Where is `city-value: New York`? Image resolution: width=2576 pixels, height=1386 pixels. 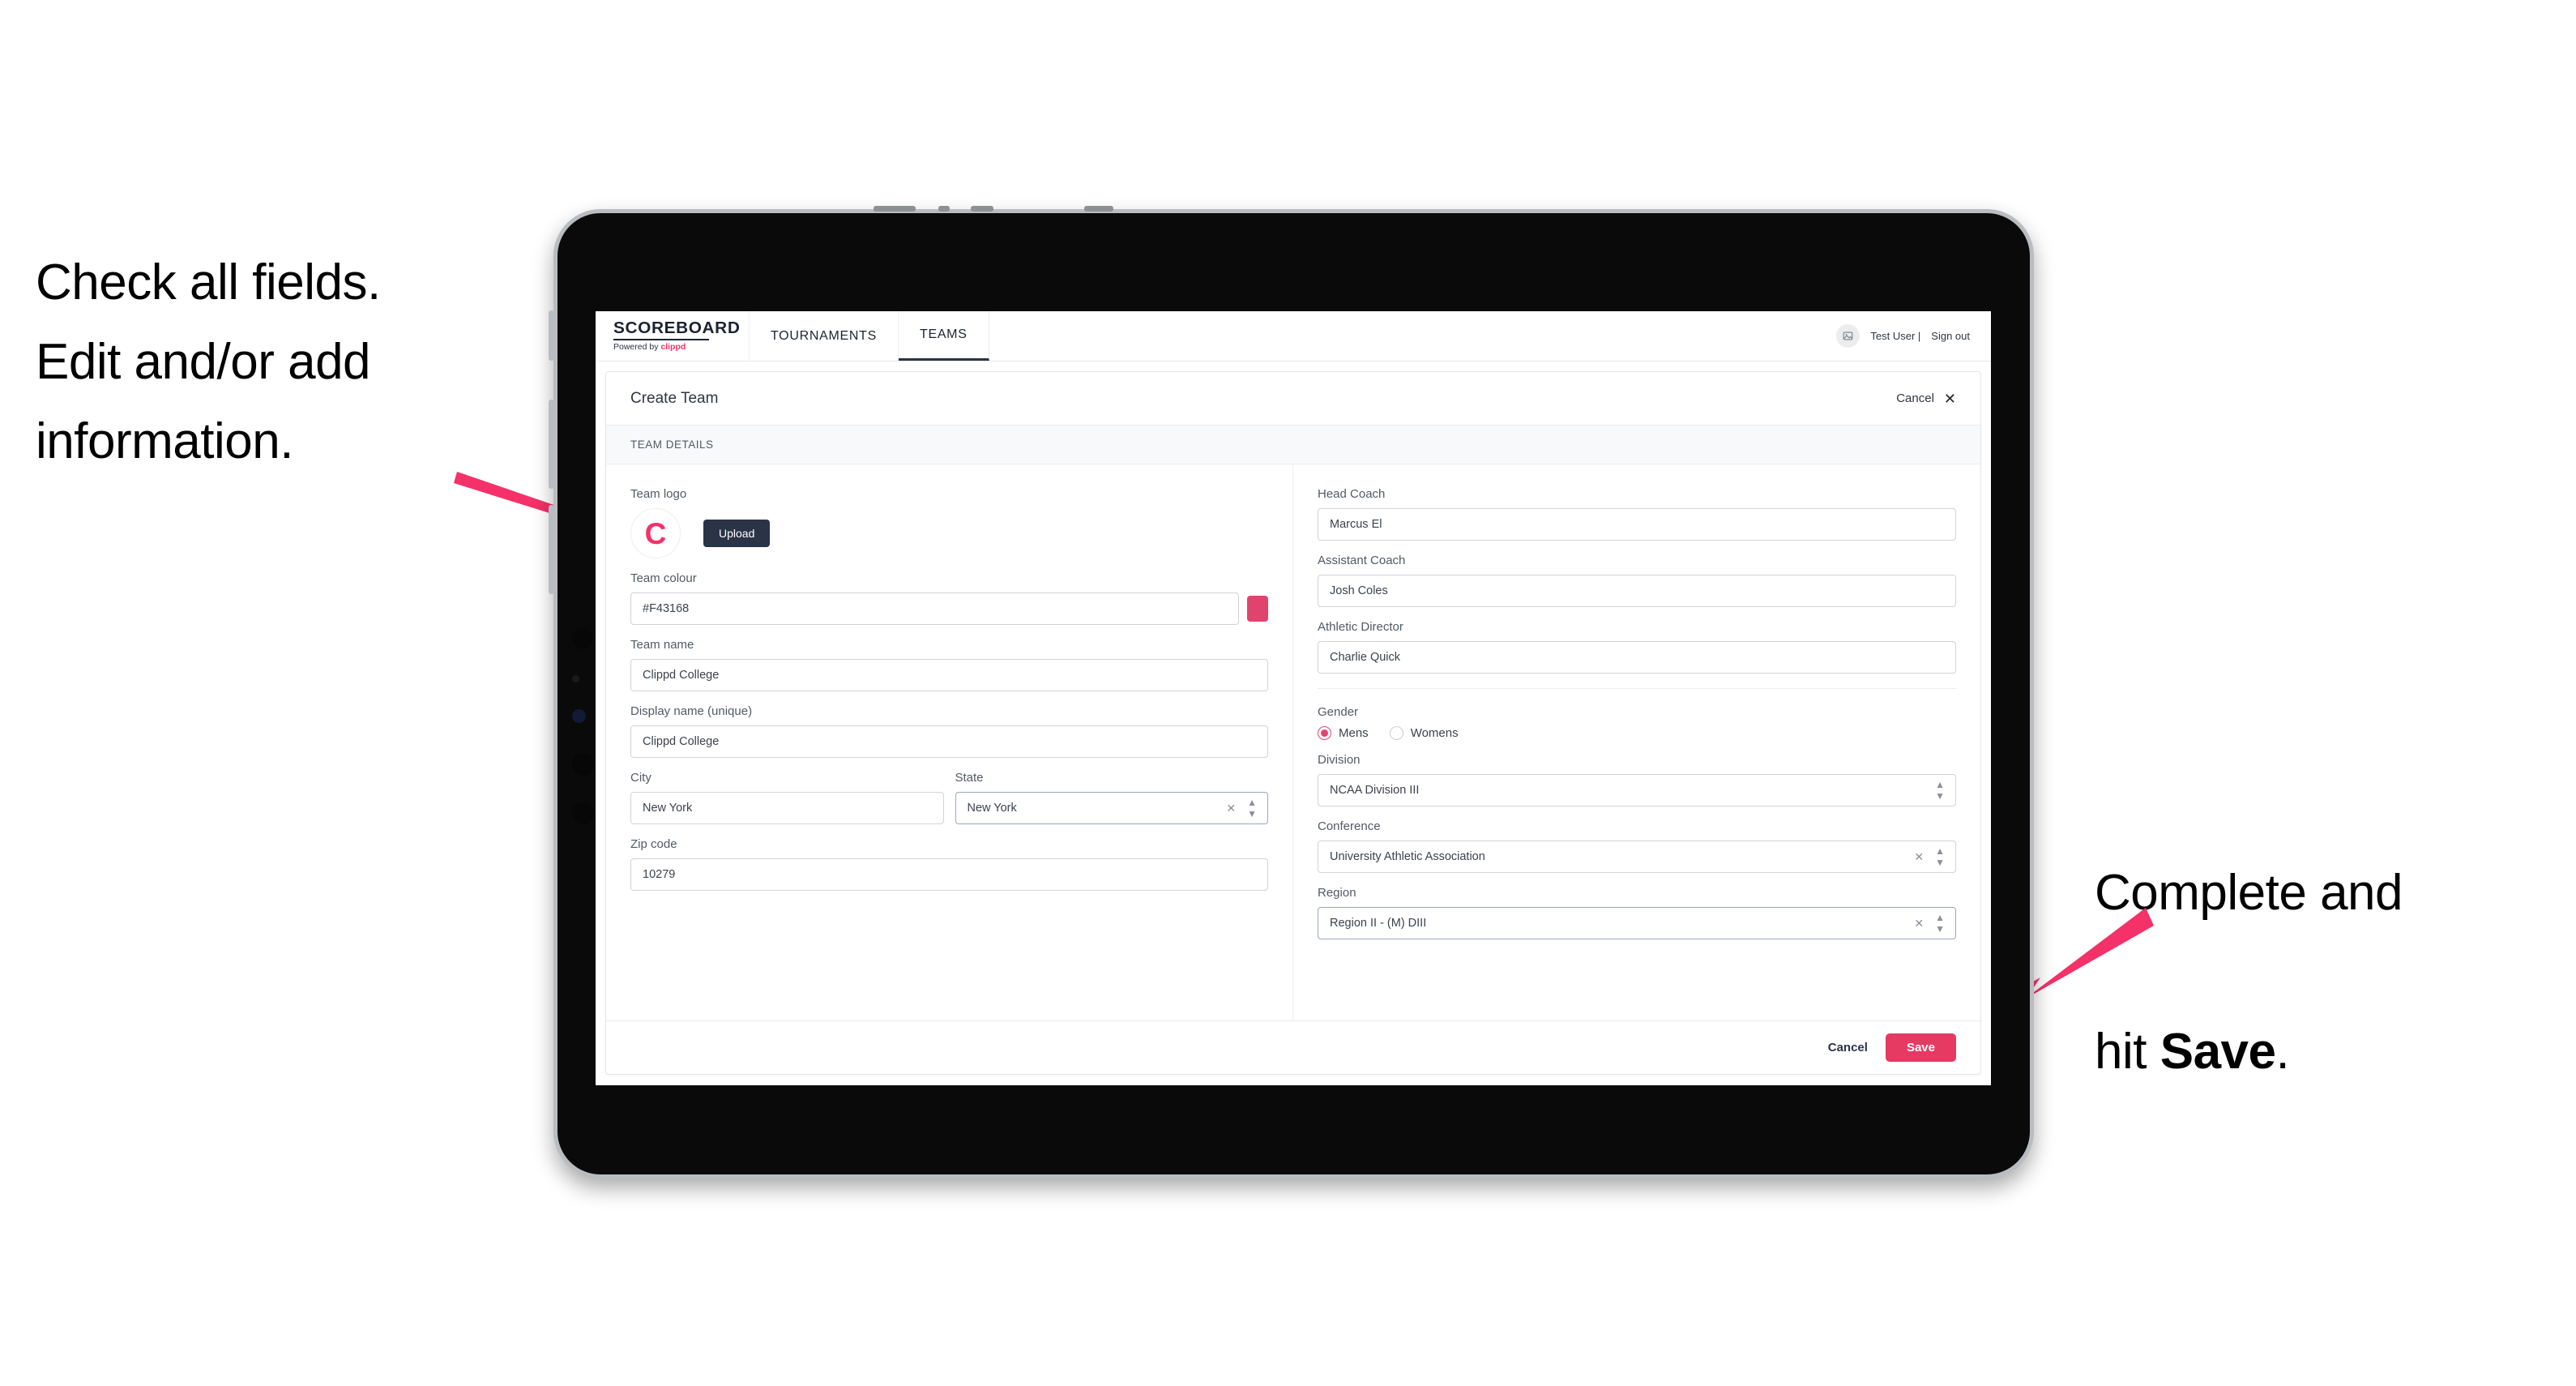
city-value: New York is located at coordinates (668, 809).